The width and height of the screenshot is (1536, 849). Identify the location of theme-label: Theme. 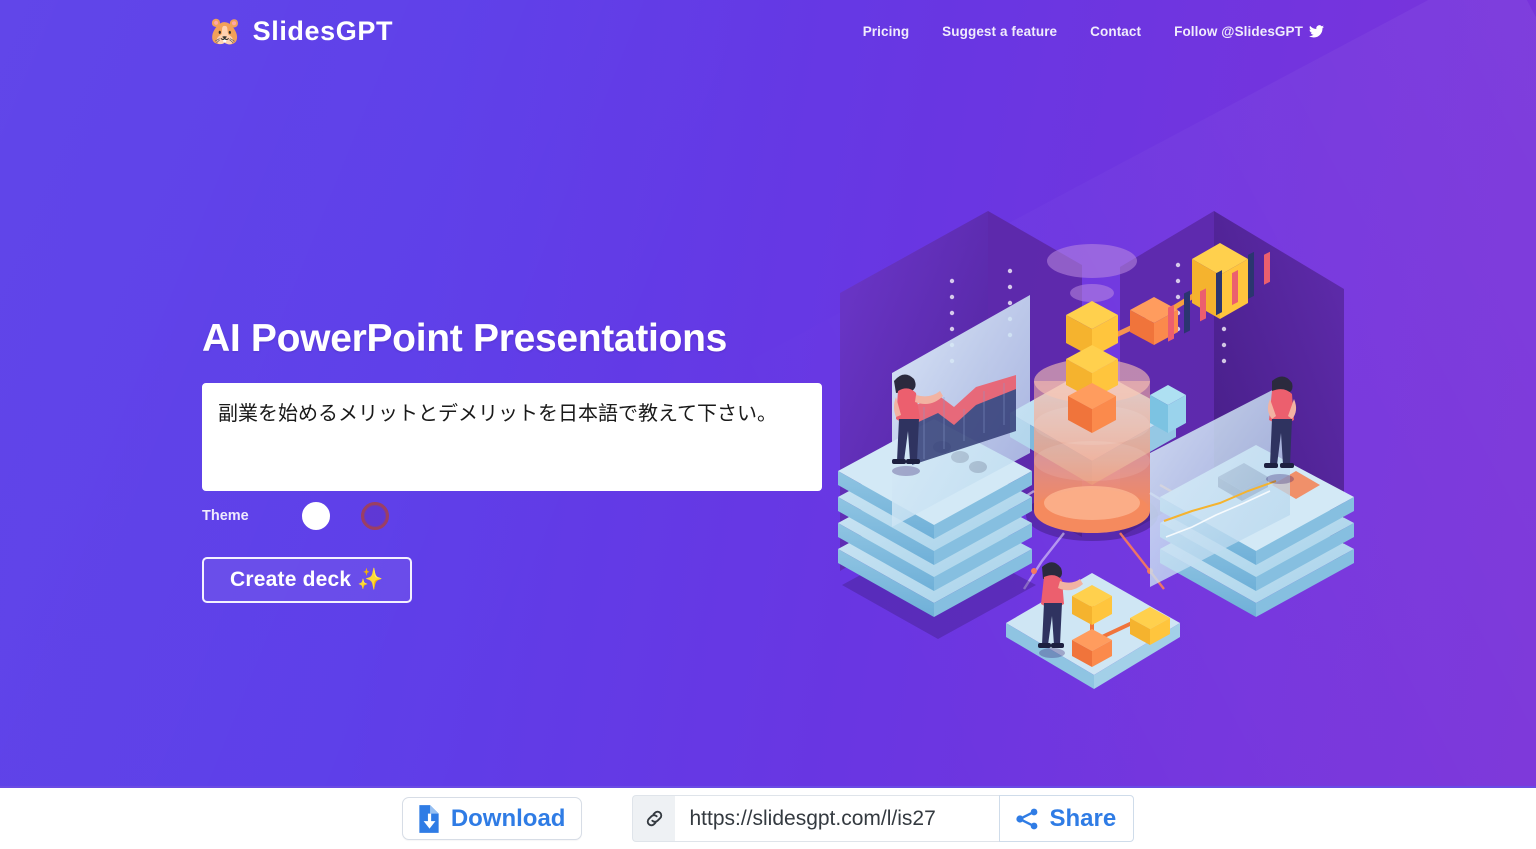
(225, 515).